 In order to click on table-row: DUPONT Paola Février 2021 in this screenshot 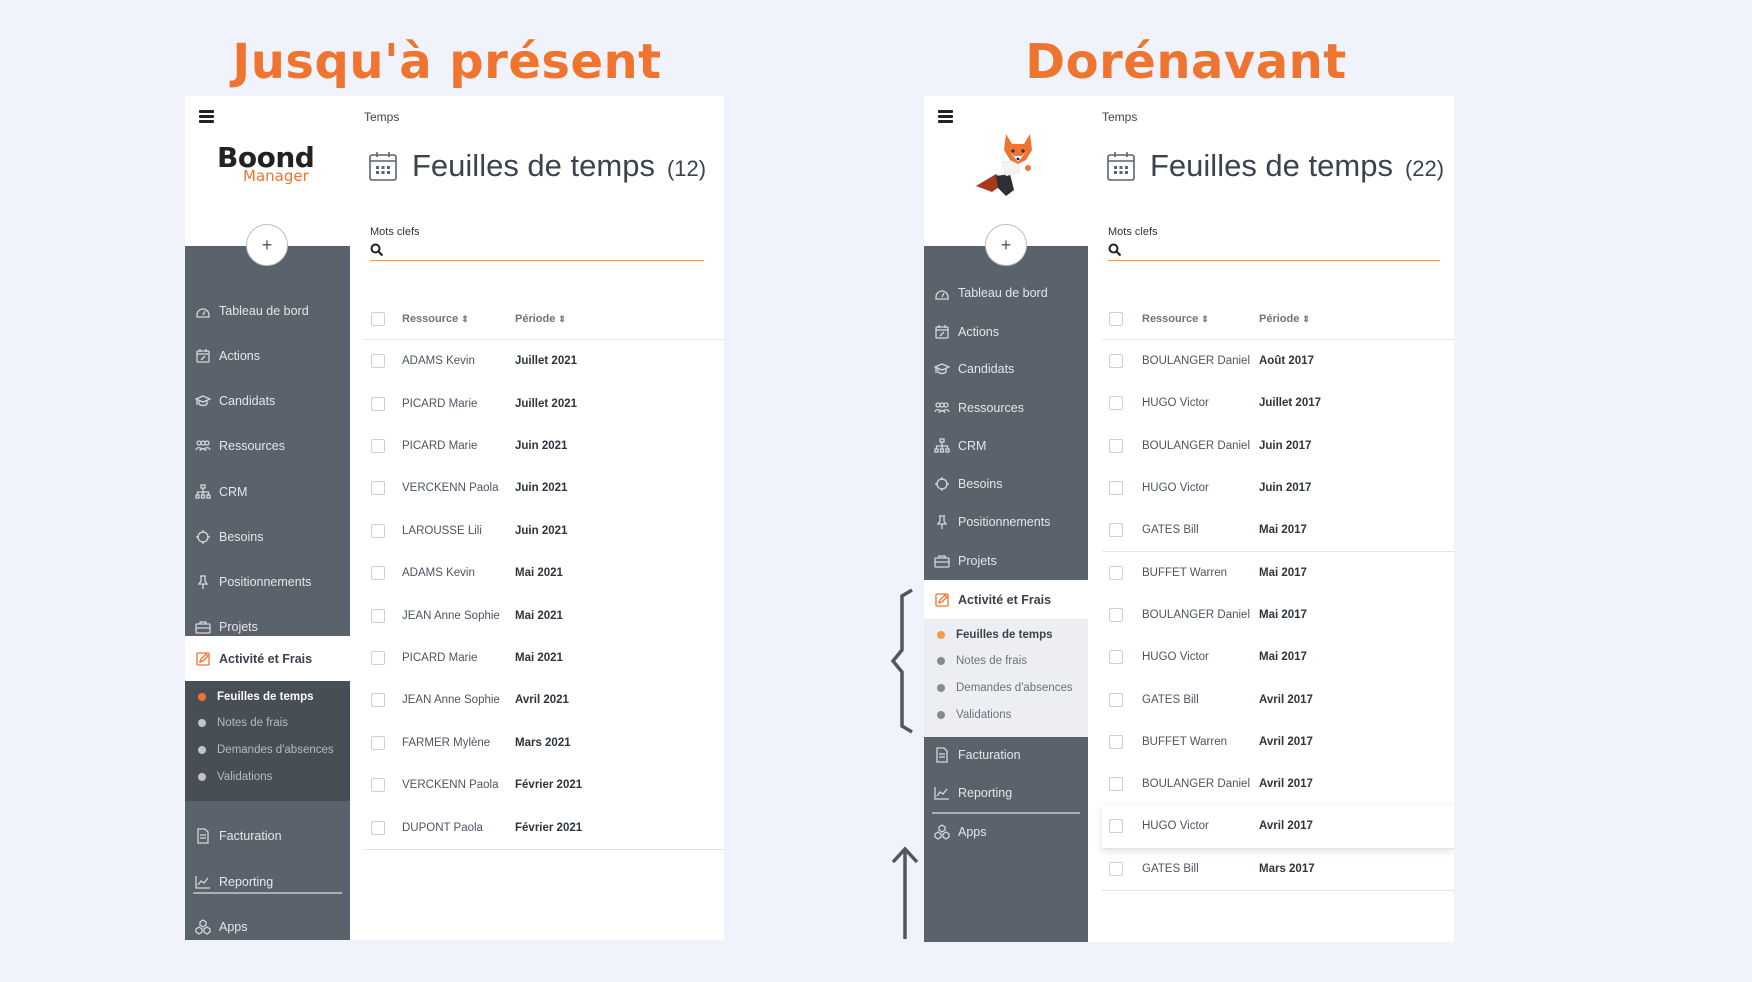, I will do `click(544, 828)`.